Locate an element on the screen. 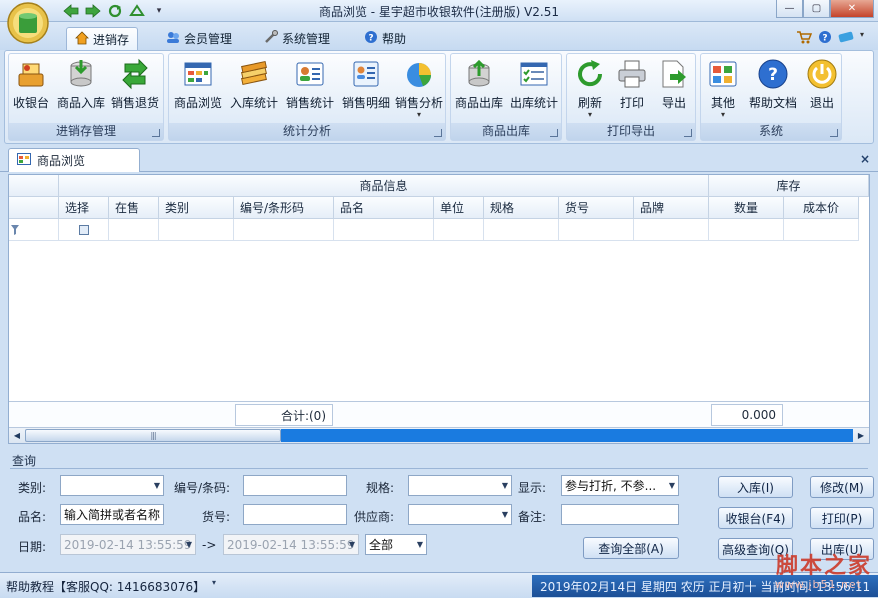 Image resolution: width=878 pixels, height=598 pixels. cashier-icon is located at coordinates (31, 75).